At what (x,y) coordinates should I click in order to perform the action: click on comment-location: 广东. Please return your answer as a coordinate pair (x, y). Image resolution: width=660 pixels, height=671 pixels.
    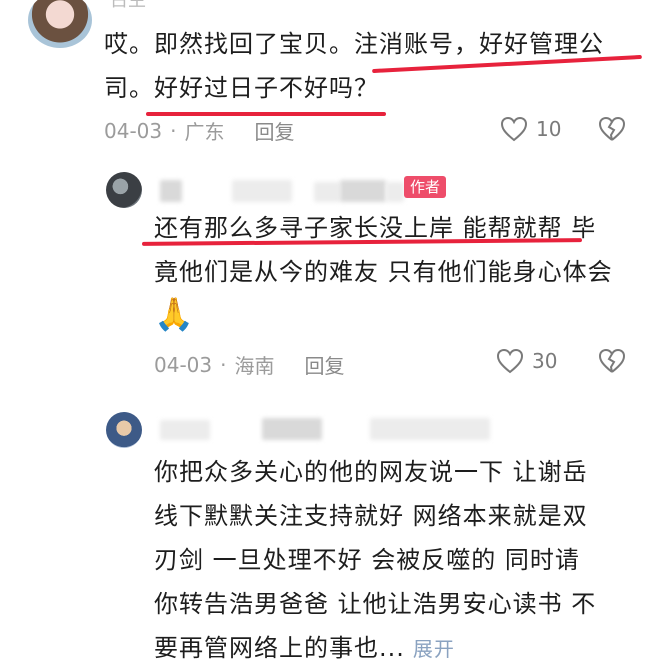
    Looking at the image, I should click on (204, 132).